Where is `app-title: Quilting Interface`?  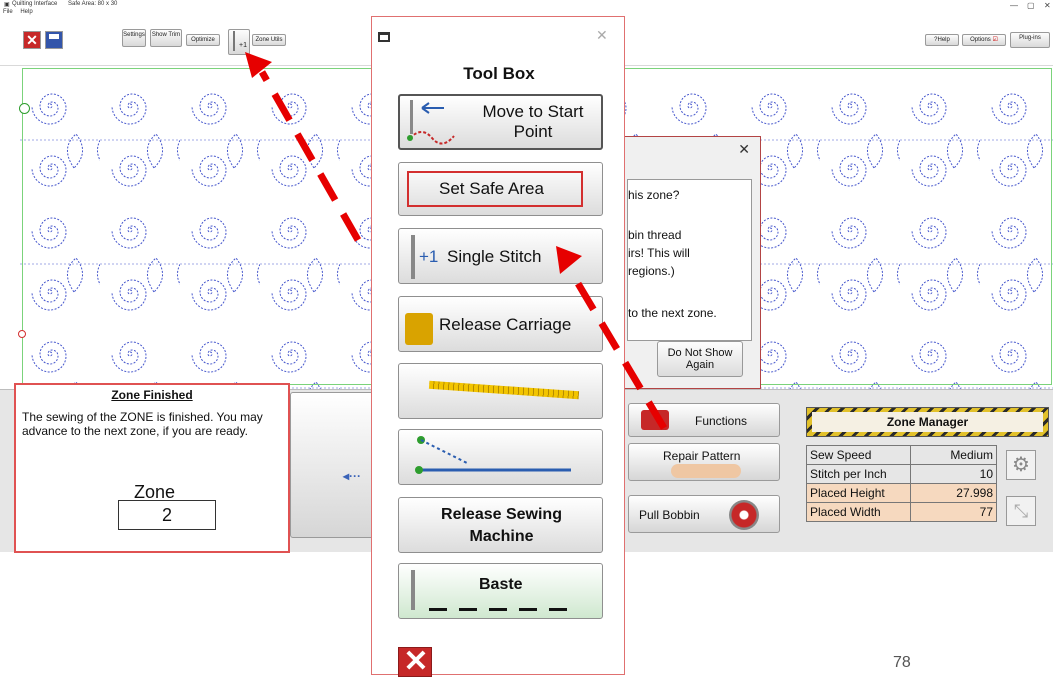
app-title: Quilting Interface is located at coordinates (35, 4).